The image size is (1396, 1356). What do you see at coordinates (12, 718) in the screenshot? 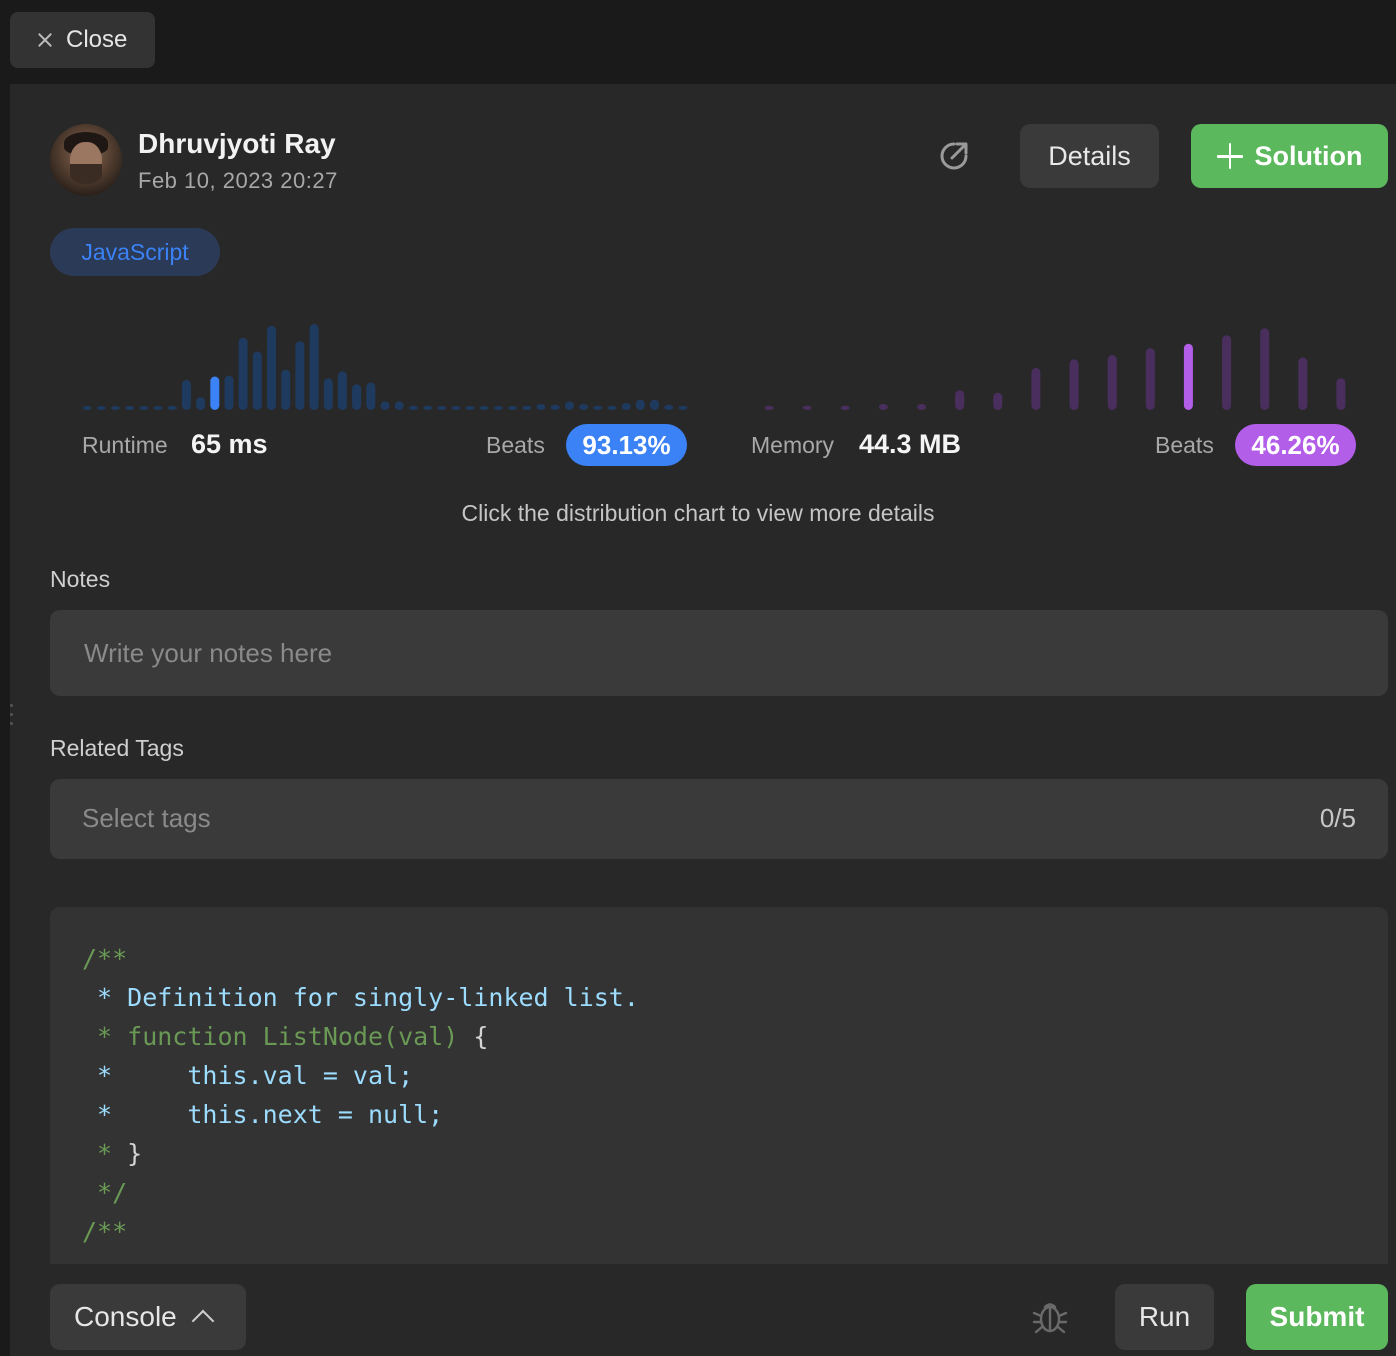
I see `resize-handle` at bounding box center [12, 718].